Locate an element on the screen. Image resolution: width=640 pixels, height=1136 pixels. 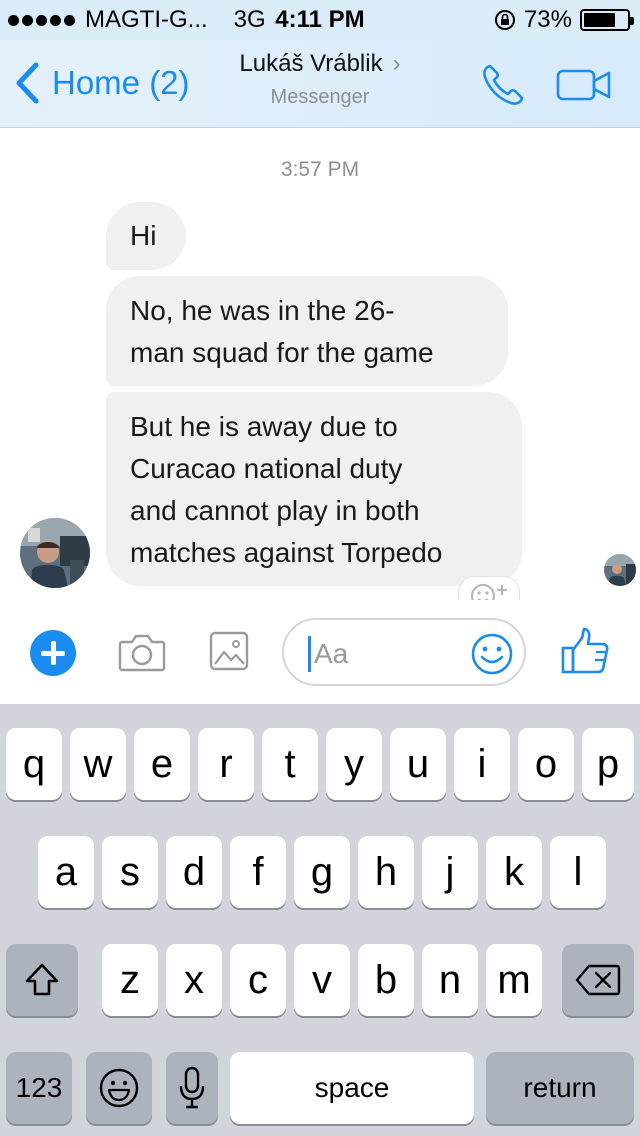
key-e: e is located at coordinates (162, 764).